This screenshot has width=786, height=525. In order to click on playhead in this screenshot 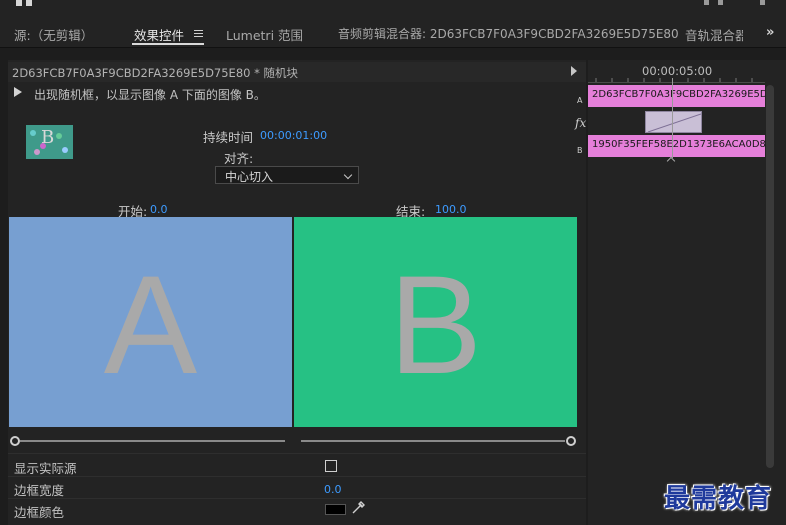, I will do `click(672, 118)`.